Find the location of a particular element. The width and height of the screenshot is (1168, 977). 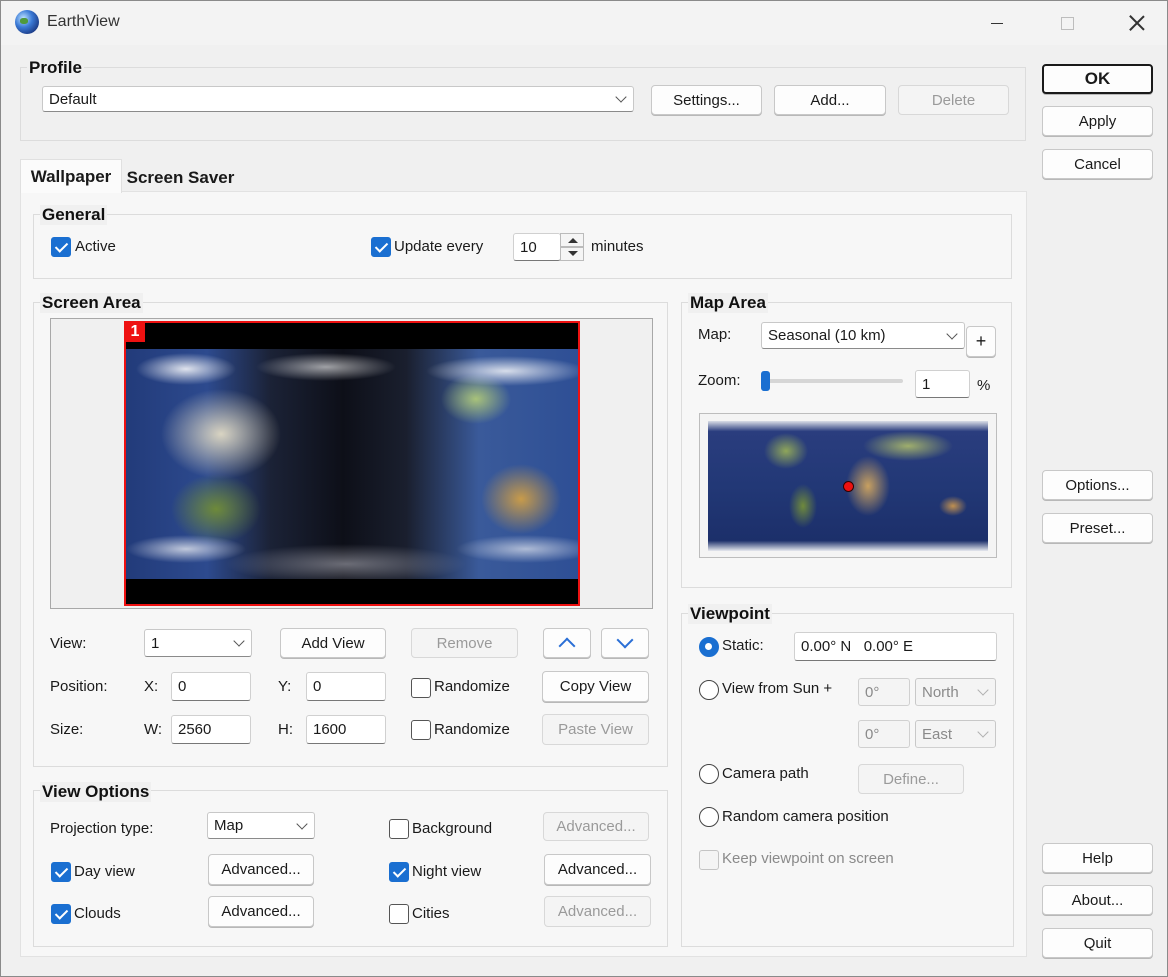

stepper-down-icon is located at coordinates (572, 254).